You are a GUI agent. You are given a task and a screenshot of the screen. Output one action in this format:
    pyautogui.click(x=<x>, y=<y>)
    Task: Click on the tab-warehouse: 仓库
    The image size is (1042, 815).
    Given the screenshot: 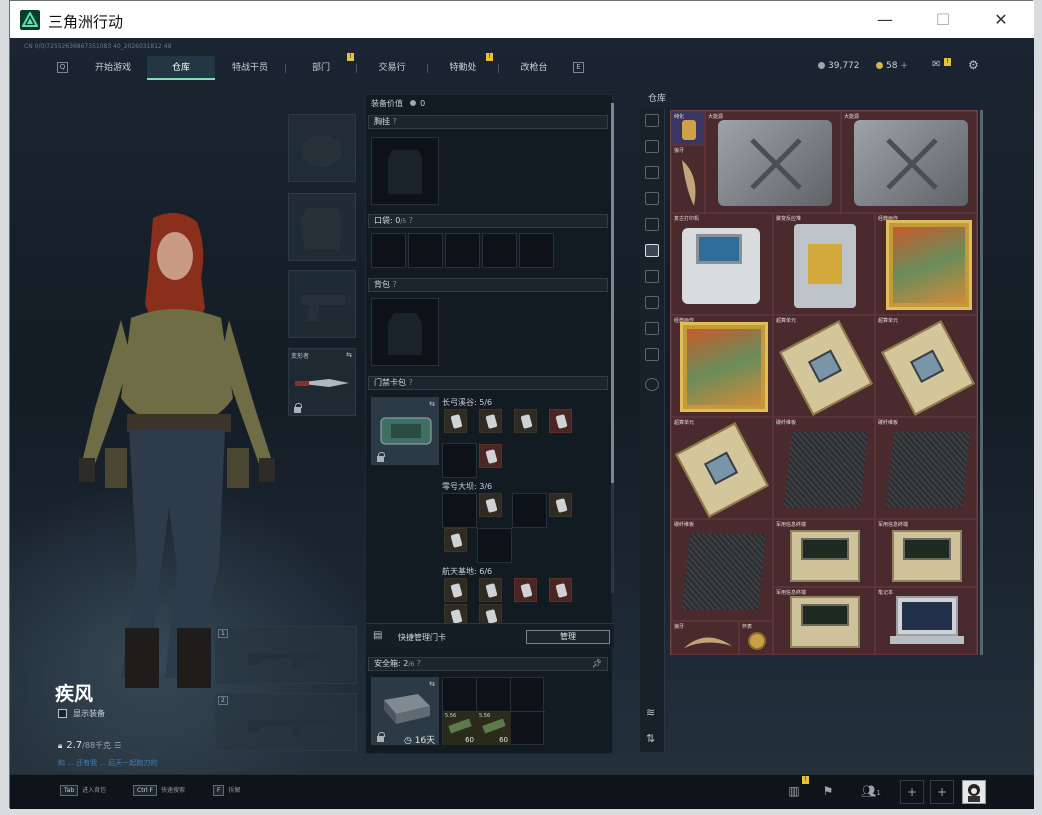 What is the action you would take?
    pyautogui.click(x=181, y=68)
    